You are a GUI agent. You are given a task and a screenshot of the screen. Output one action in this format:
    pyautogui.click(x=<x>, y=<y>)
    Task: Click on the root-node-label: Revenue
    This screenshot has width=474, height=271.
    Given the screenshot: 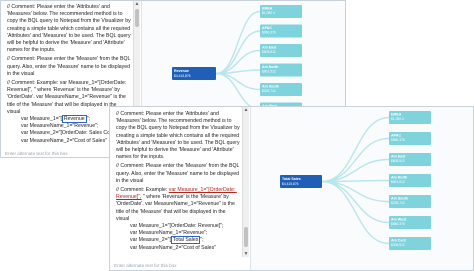 What is the action you would take?
    pyautogui.click(x=181, y=71)
    